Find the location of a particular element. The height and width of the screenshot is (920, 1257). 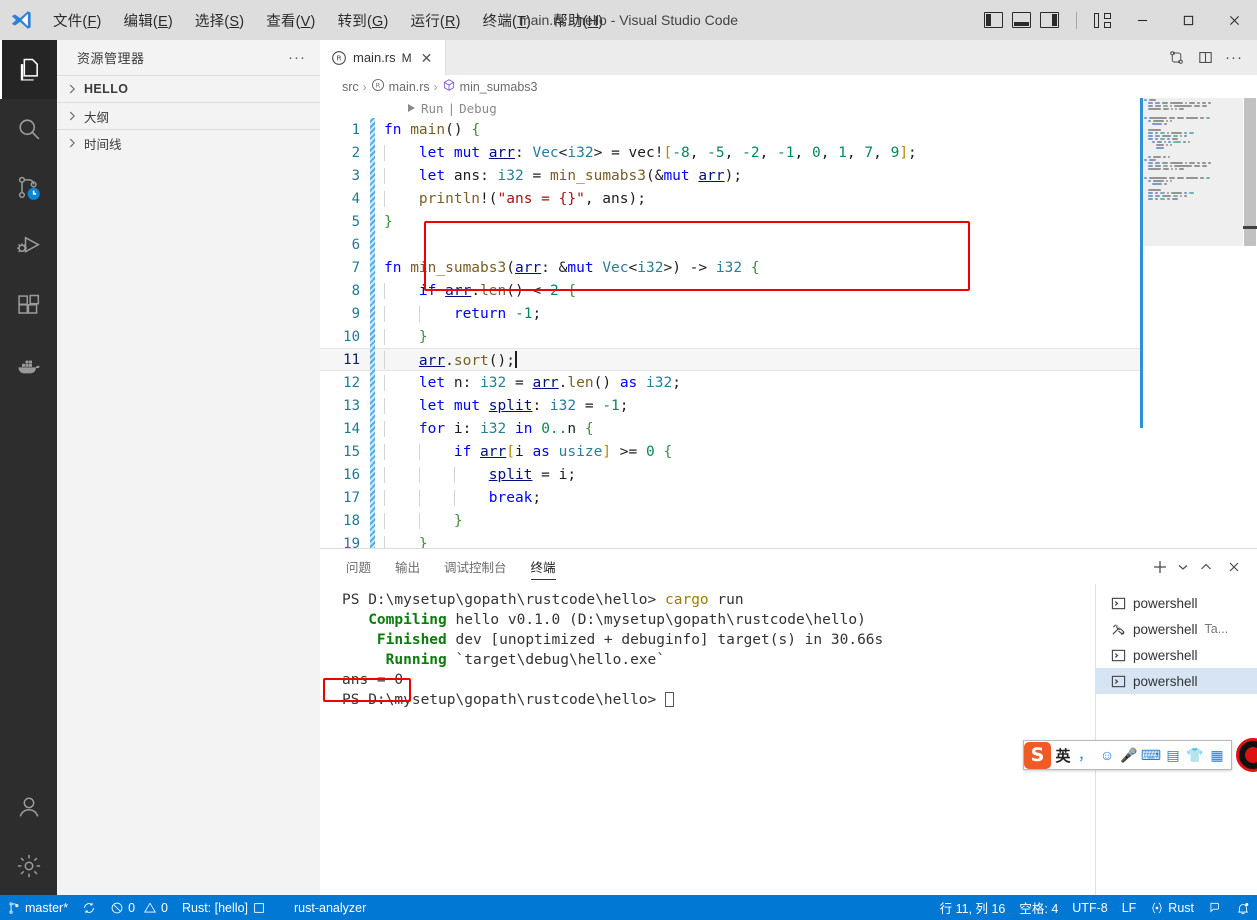

code-line: 13 let mut split: i32 = -1; is located at coordinates (788, 405).